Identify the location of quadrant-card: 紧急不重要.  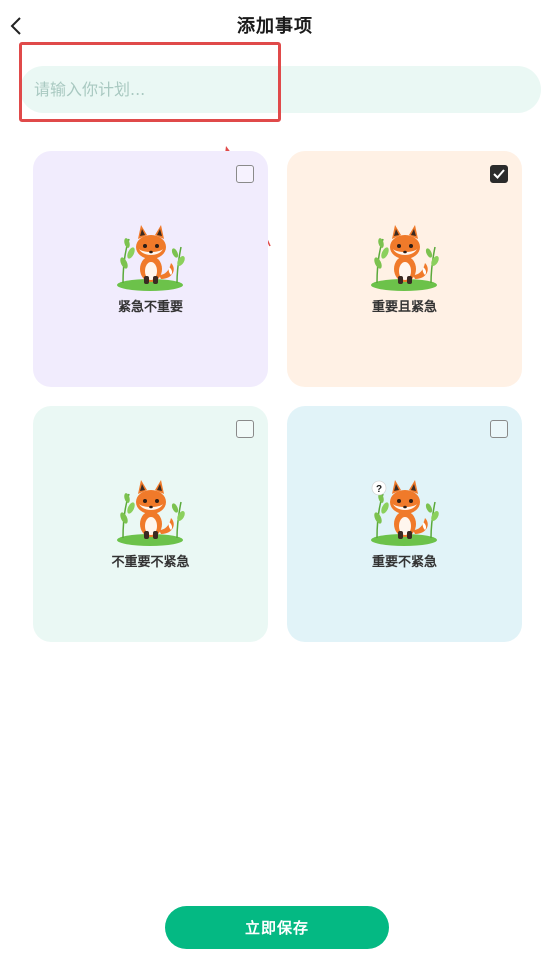
(150, 269).